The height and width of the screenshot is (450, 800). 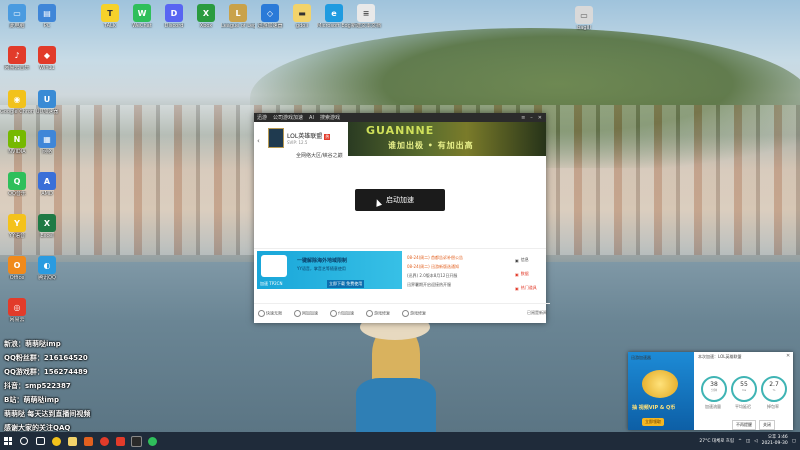 I want to click on desktop-icon-edge: e Microsoft Edge, so click(x=334, y=16).